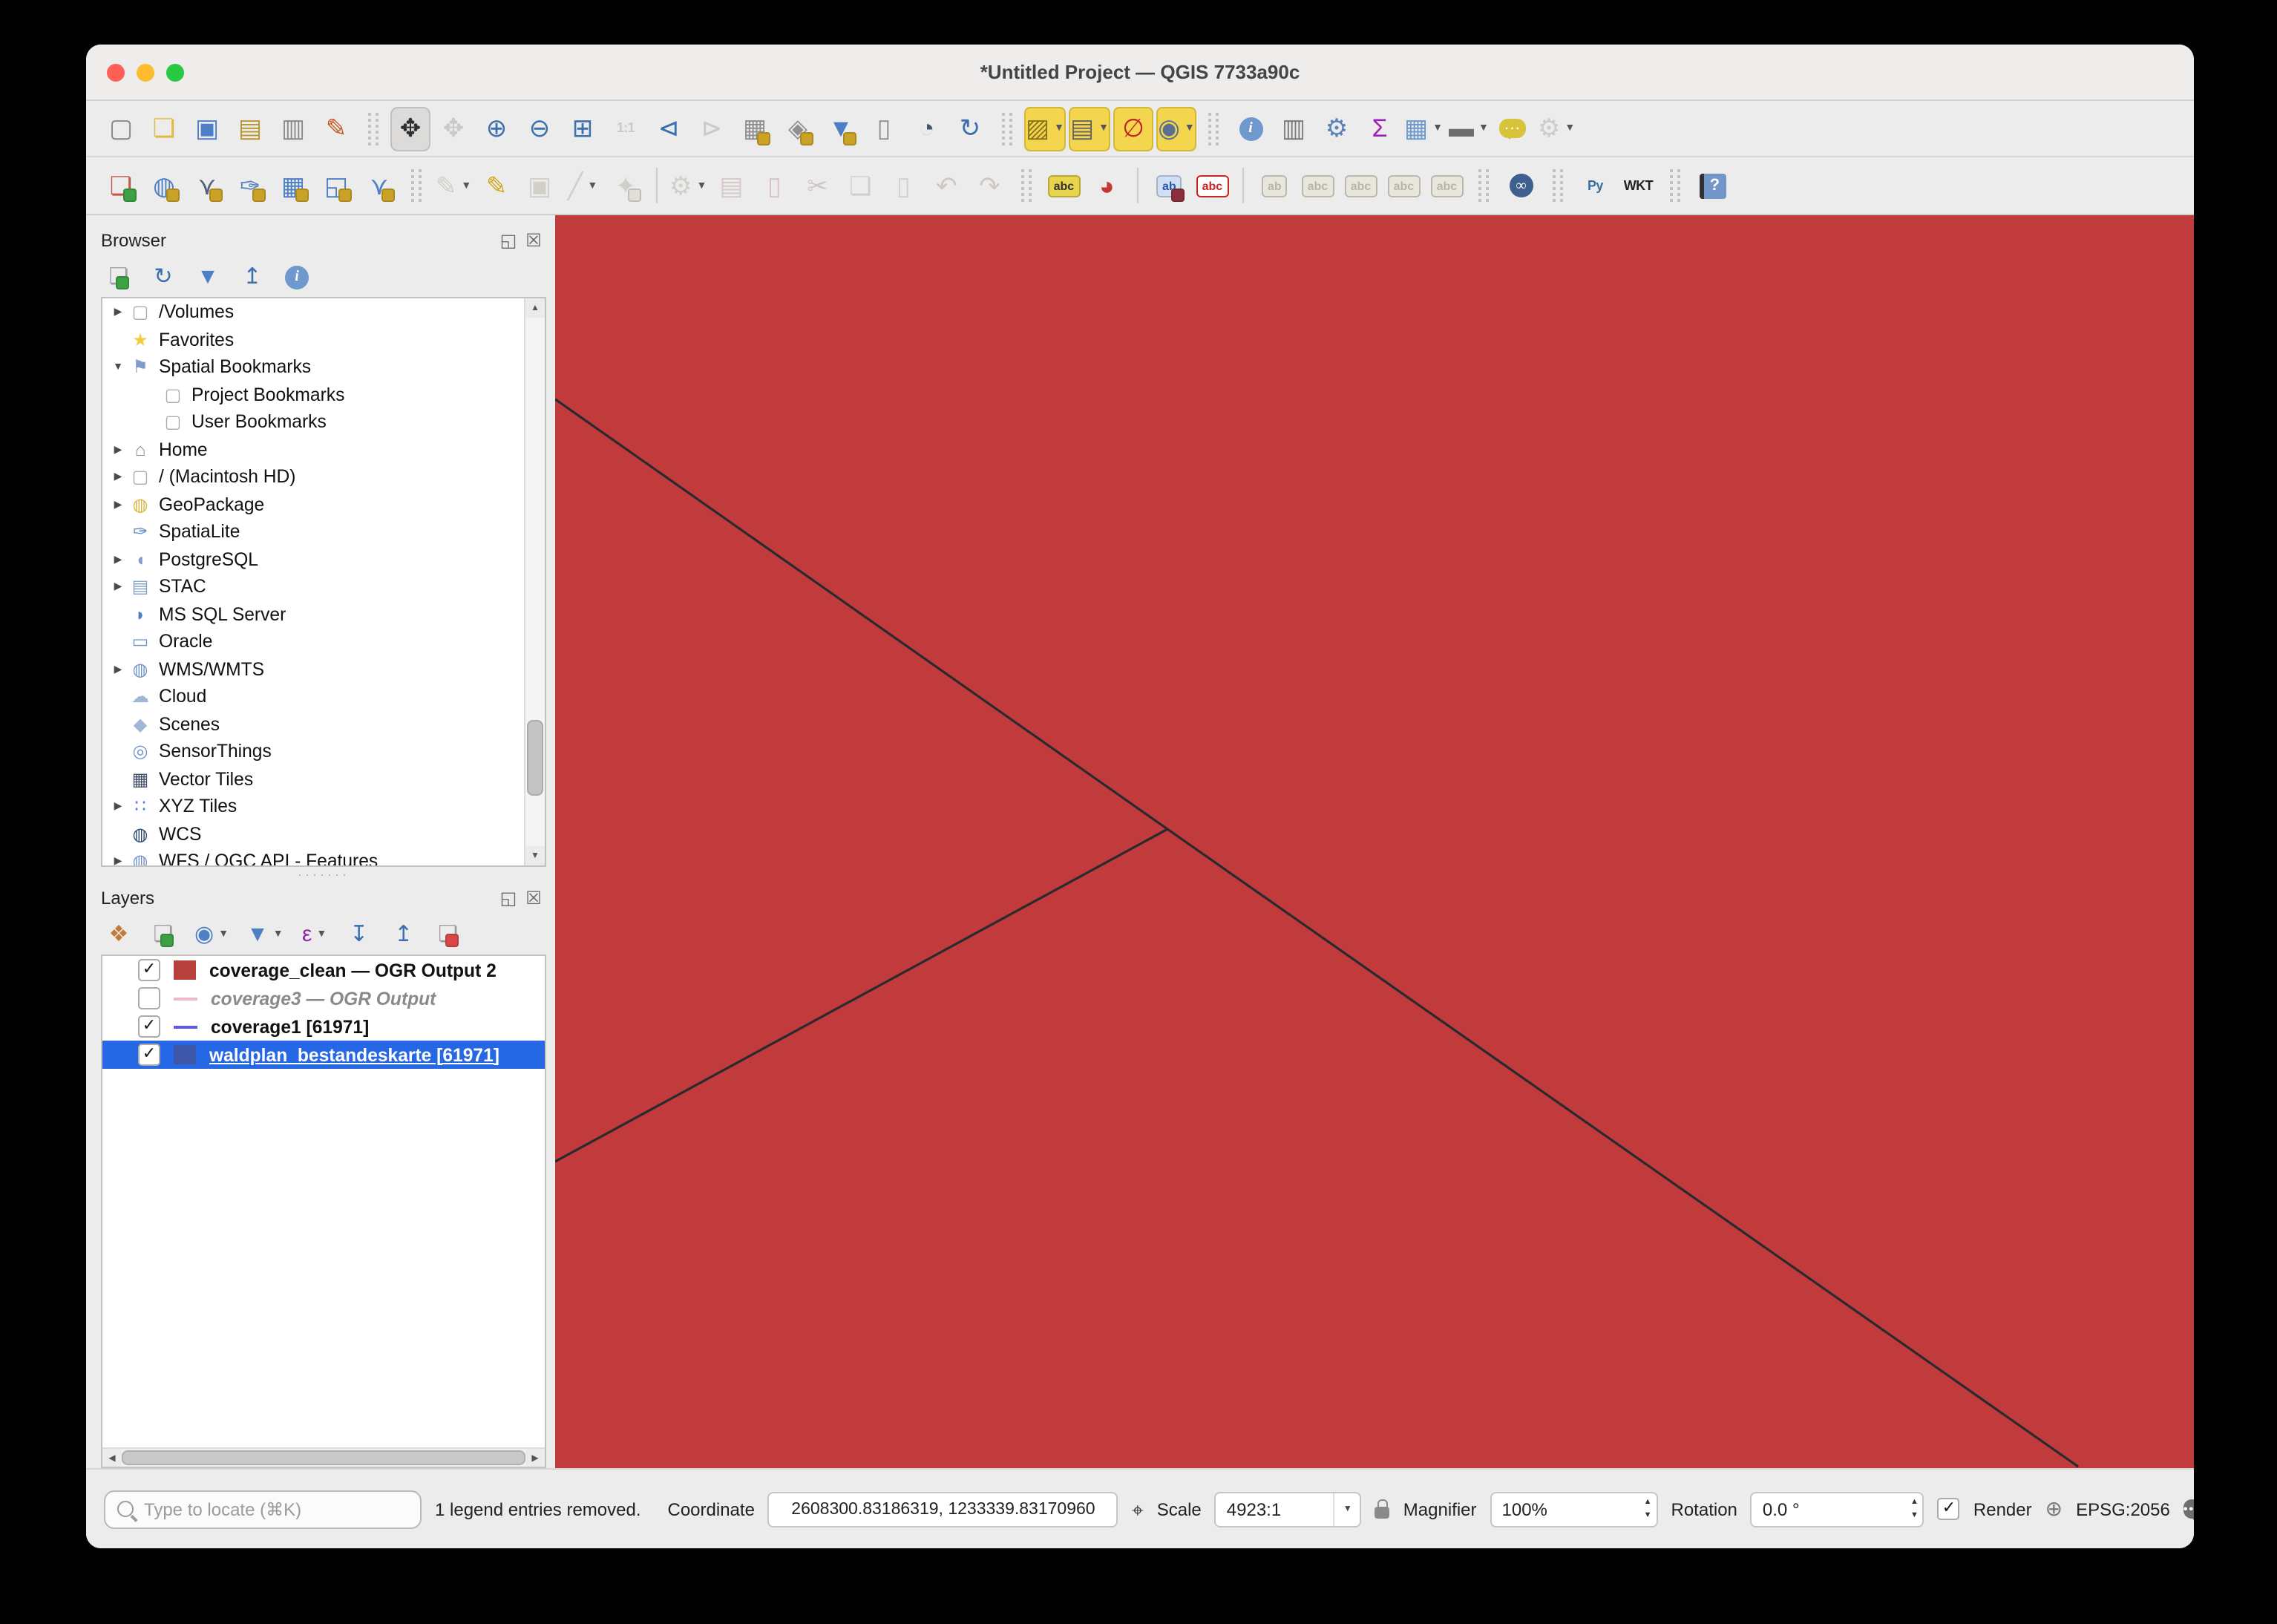 This screenshot has height=1624, width=2277. I want to click on browser-item-macintosh-hd: ▶ ▢ / (Macintosh HD), so click(323, 477).